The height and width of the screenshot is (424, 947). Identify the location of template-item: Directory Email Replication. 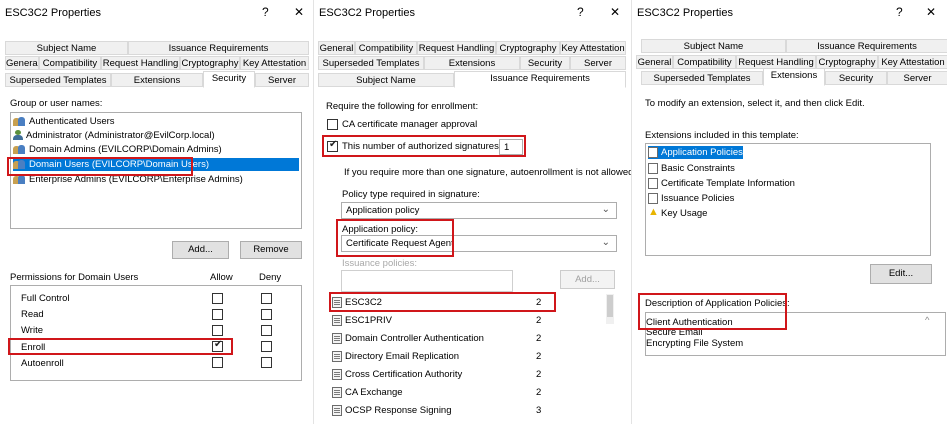
(395, 356).